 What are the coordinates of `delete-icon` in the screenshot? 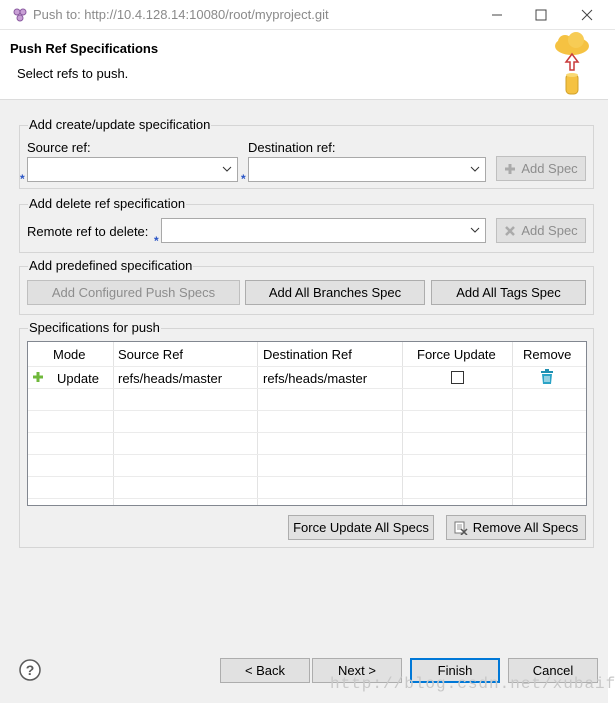 It's located at (510, 230).